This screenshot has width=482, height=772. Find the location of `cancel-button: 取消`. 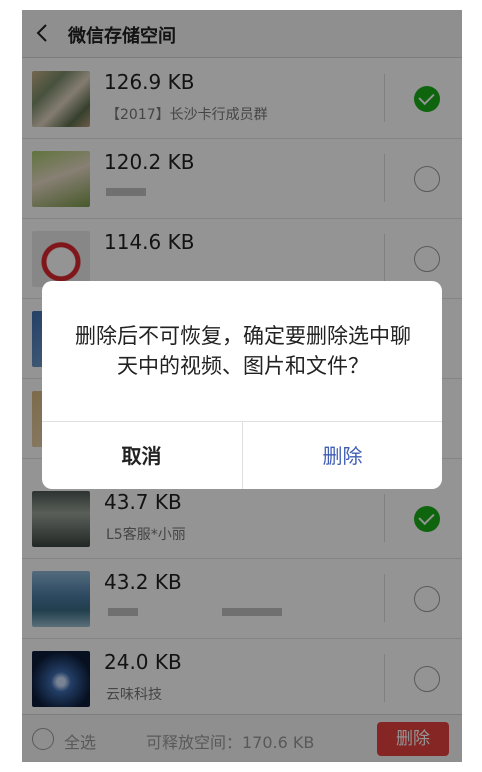

cancel-button: 取消 is located at coordinates (141, 455).